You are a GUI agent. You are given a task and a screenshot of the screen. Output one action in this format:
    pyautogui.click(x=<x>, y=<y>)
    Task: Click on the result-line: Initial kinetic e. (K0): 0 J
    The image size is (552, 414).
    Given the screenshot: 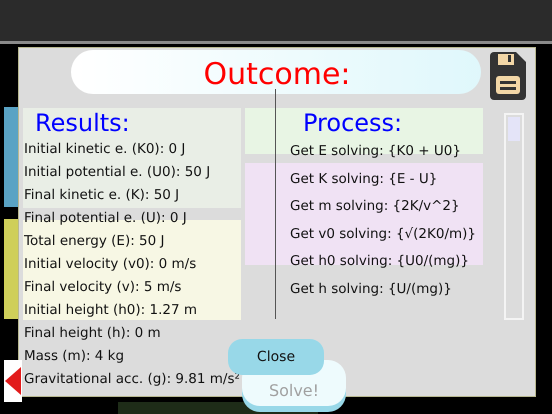 What is the action you would take?
    pyautogui.click(x=105, y=150)
    